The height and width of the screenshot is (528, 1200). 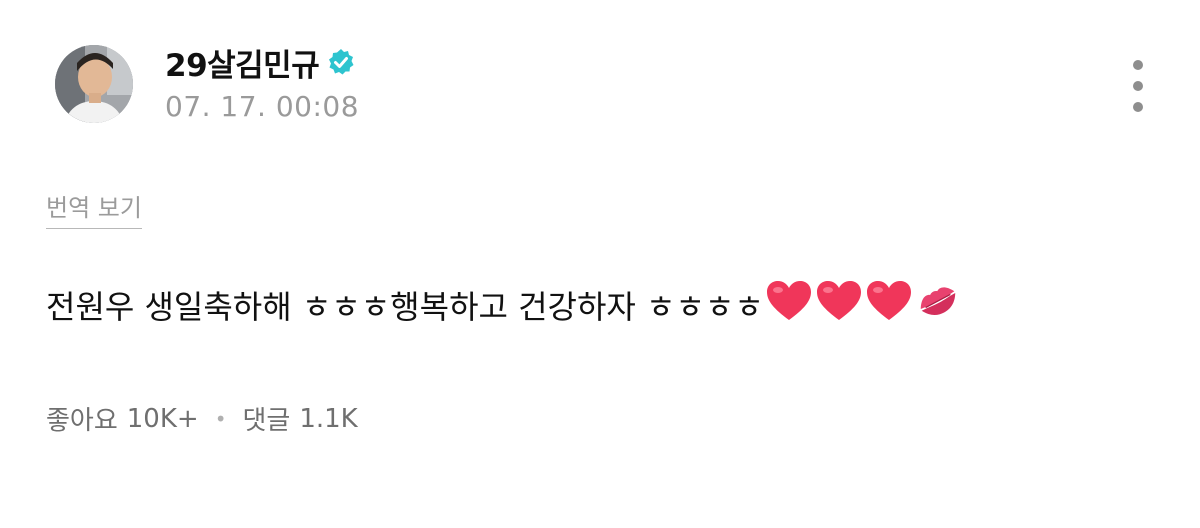 I want to click on translate-link: 번역 보기, so click(x=94, y=208).